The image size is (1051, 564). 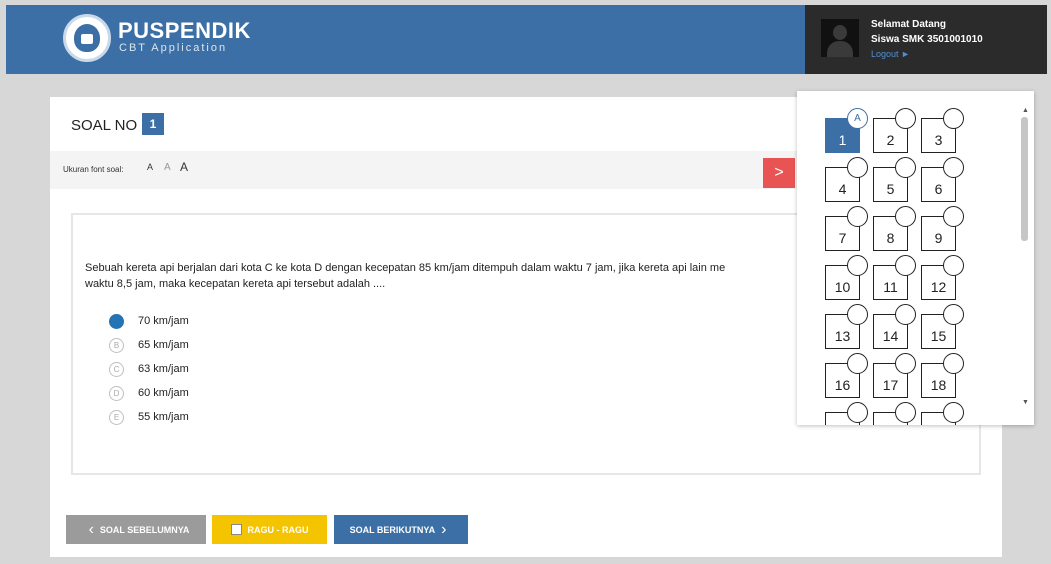 I want to click on chevron-right-icon: ›, so click(x=444, y=529).